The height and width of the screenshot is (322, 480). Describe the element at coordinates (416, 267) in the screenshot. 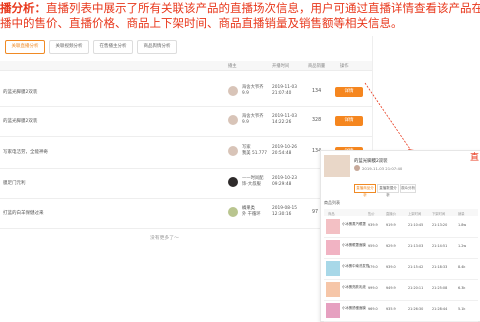

I see `goods-up-time: 21:15:42` at that location.